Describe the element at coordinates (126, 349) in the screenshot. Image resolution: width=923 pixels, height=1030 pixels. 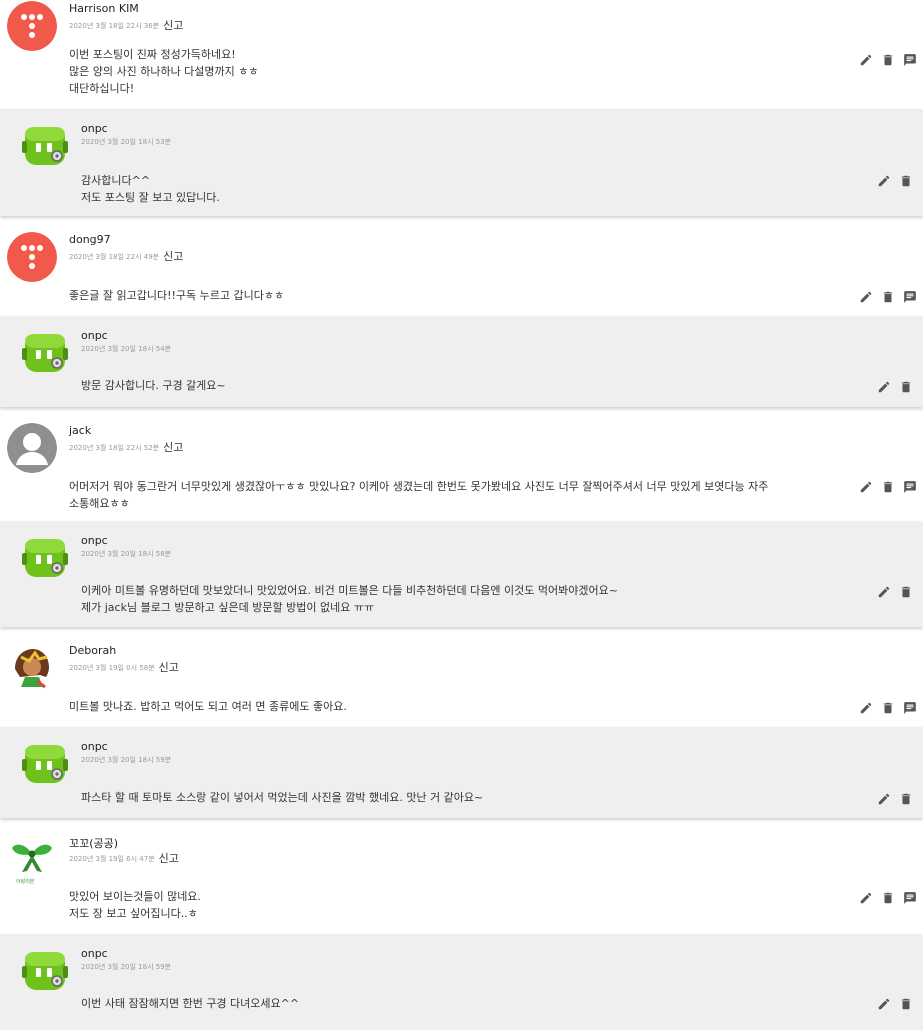
I see `reply-date: 2020년 3월 20일 18시 54분` at that location.